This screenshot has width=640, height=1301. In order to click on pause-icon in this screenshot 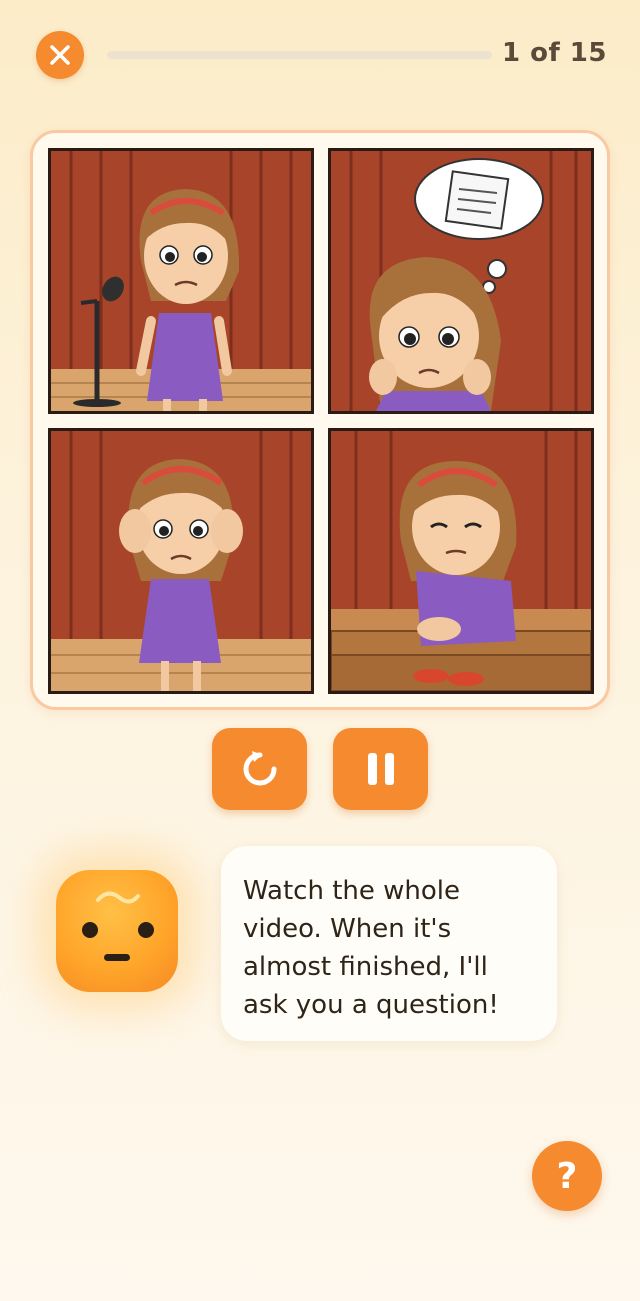, I will do `click(380, 769)`.